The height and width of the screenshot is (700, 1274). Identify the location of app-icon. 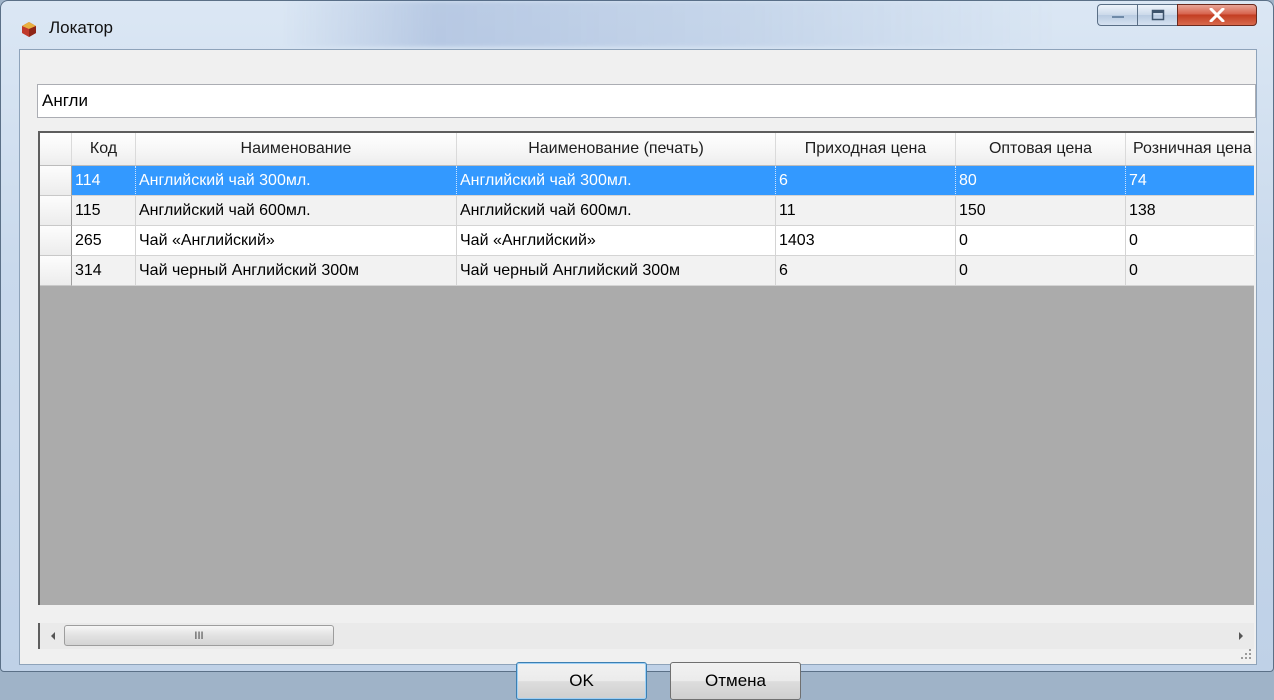
(29, 29).